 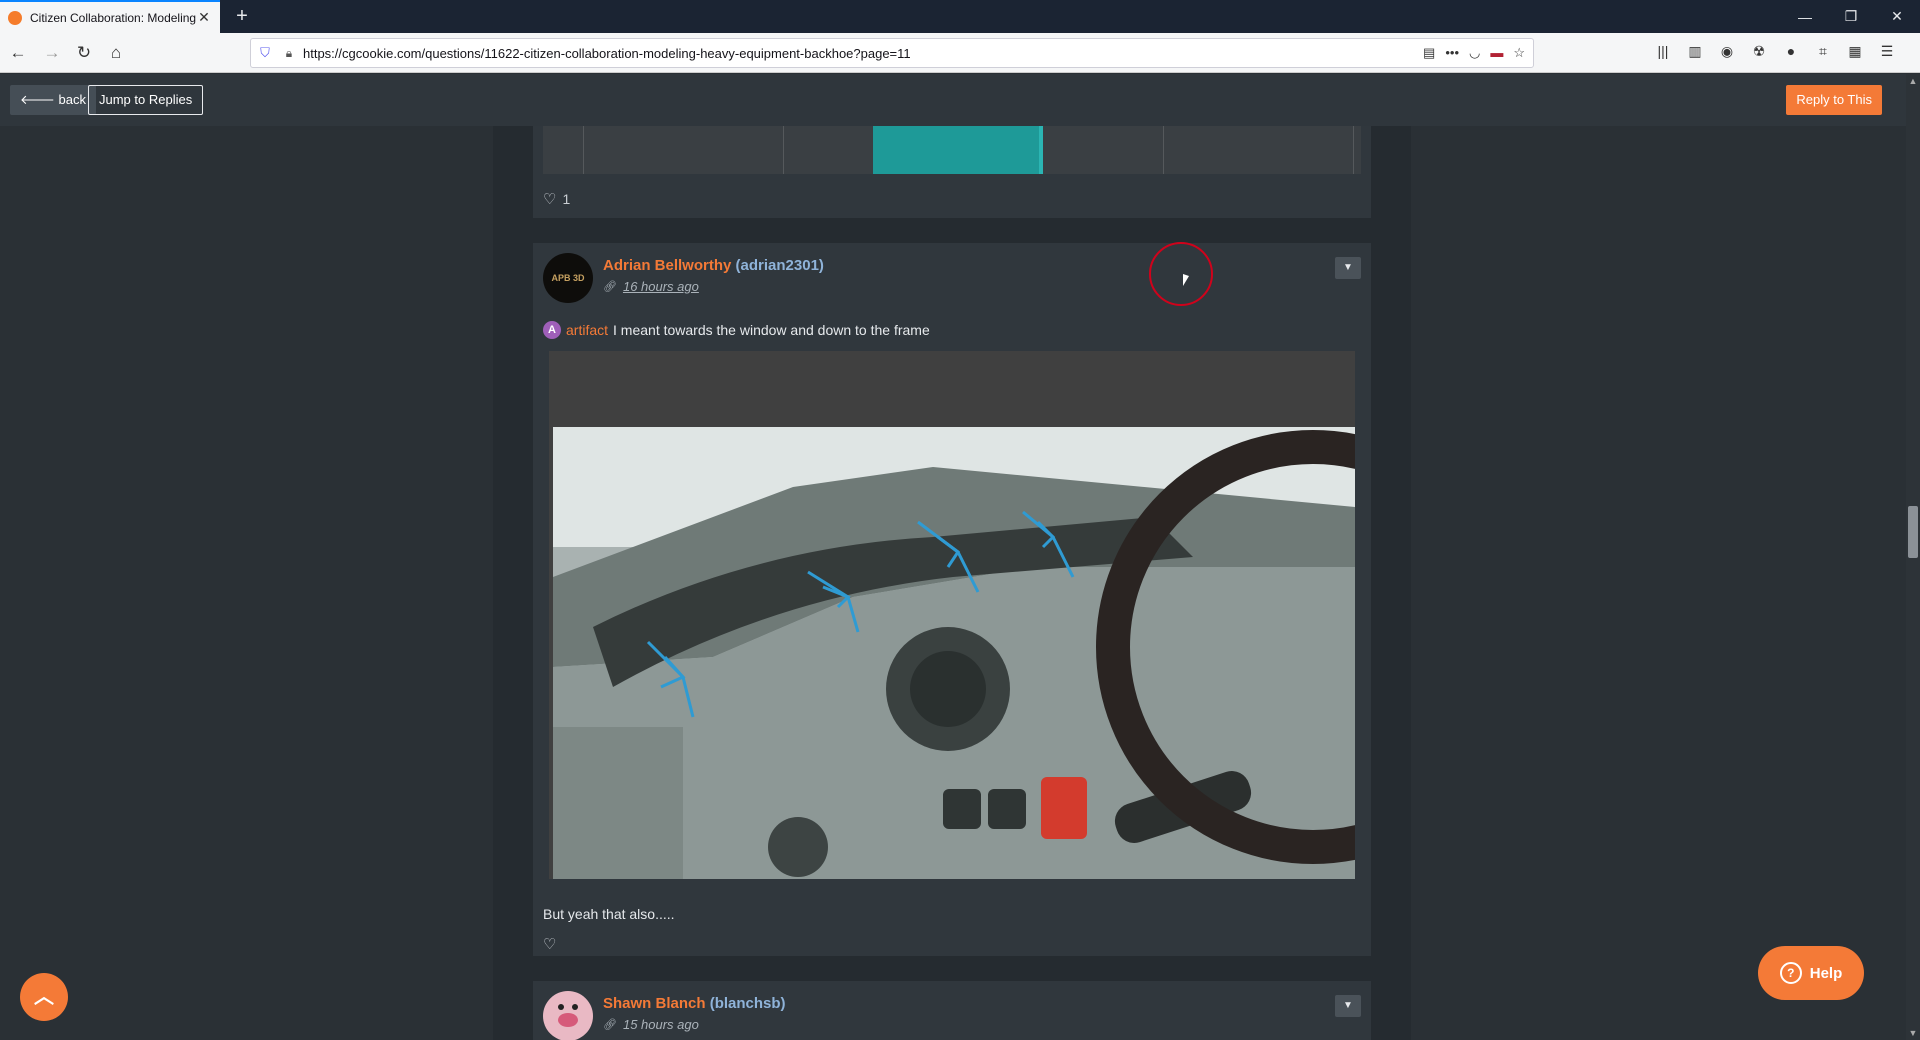 I want to click on forward-arrow-icon: →, so click(x=52, y=53).